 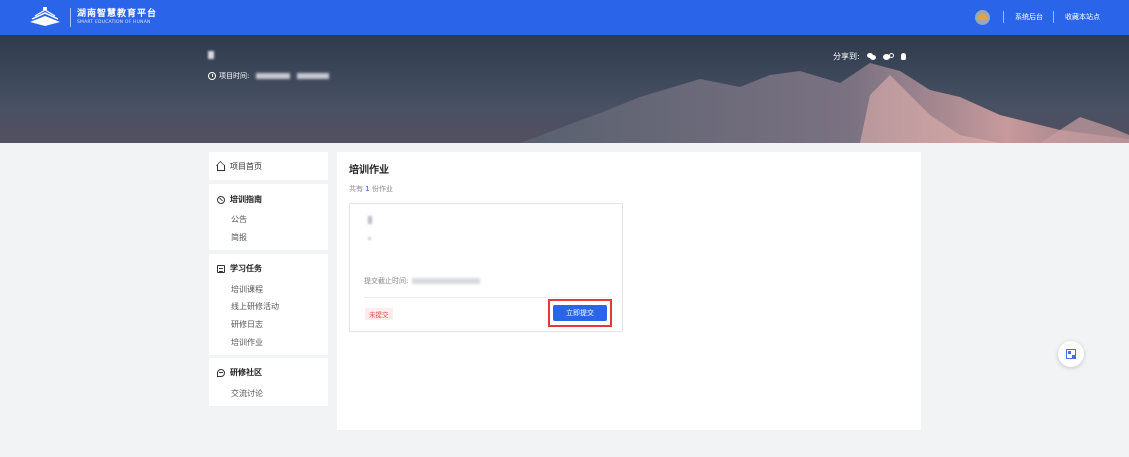 What do you see at coordinates (114, 22) in the screenshot?
I see `brand-subtitle: SMART EDUCATION OF HUNAN` at bounding box center [114, 22].